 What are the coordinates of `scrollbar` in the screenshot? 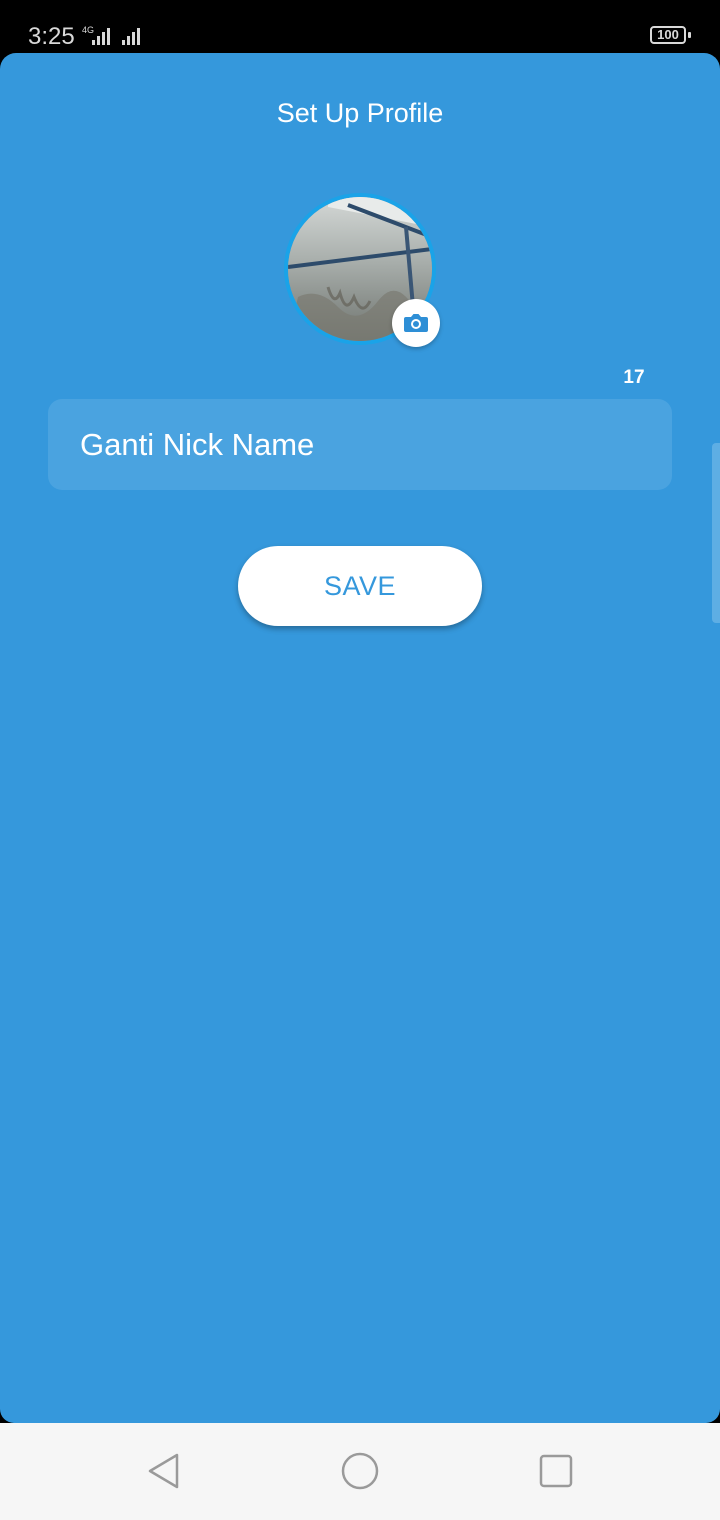 It's located at (716, 533).